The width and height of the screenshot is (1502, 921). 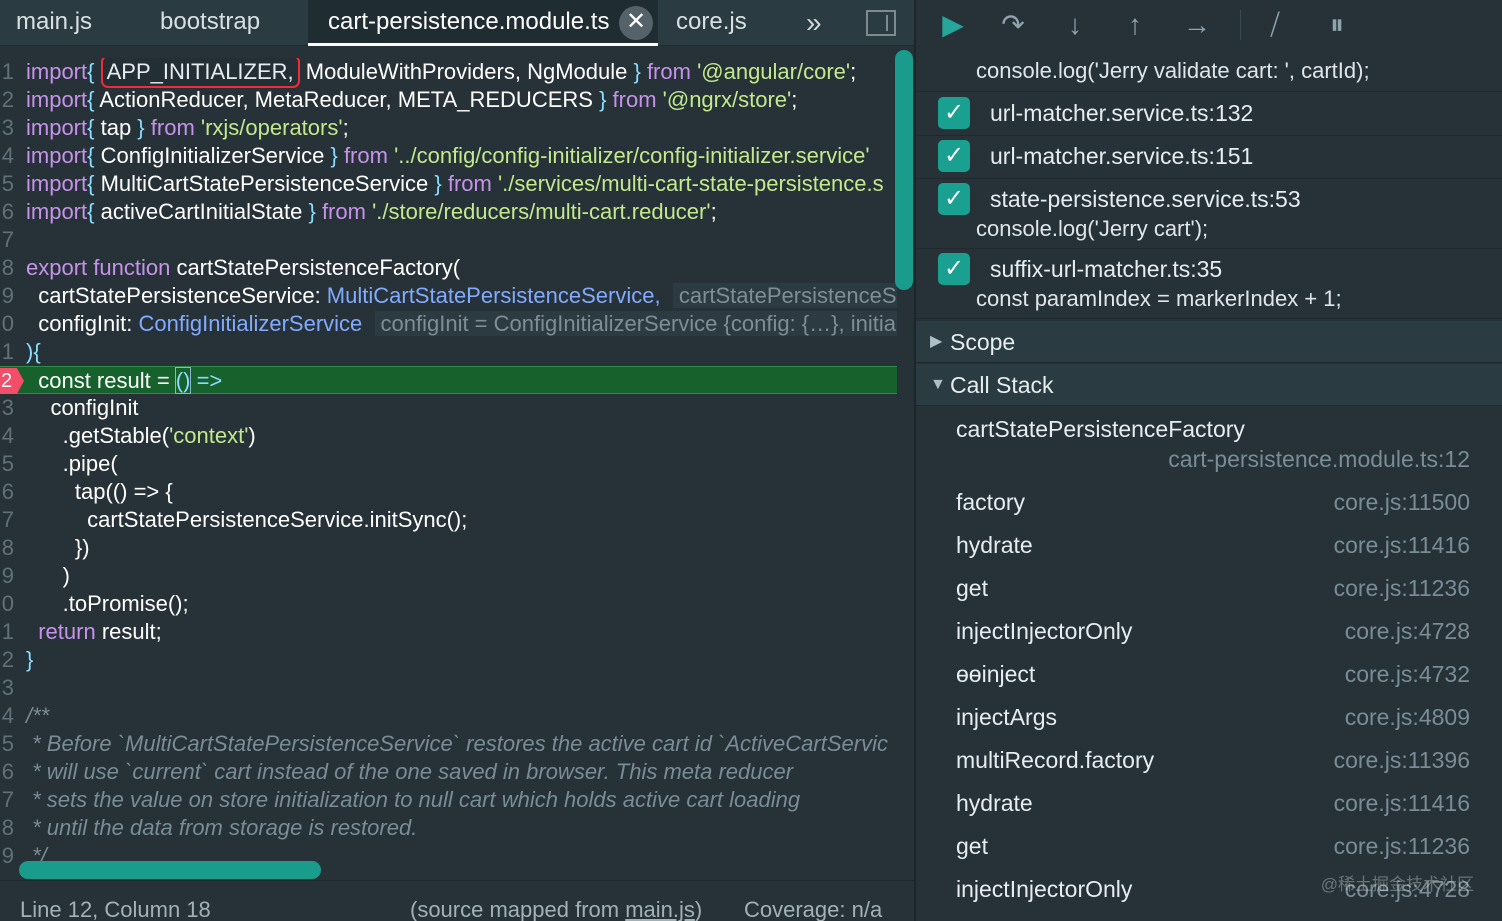 What do you see at coordinates (1209, 385) in the screenshot?
I see `call-stack-section-header: ▼ Call Stack` at bounding box center [1209, 385].